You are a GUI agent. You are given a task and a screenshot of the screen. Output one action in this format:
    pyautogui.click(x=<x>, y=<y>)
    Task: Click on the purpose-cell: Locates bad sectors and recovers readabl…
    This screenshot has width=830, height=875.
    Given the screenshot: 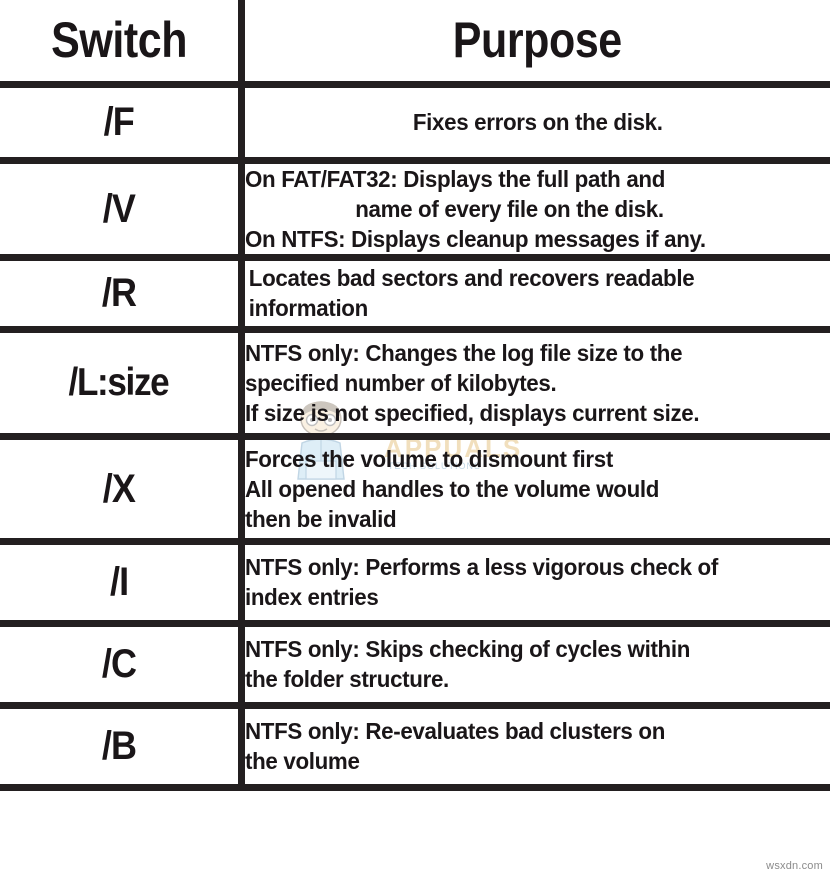 What is the action you would take?
    pyautogui.click(x=535, y=295)
    